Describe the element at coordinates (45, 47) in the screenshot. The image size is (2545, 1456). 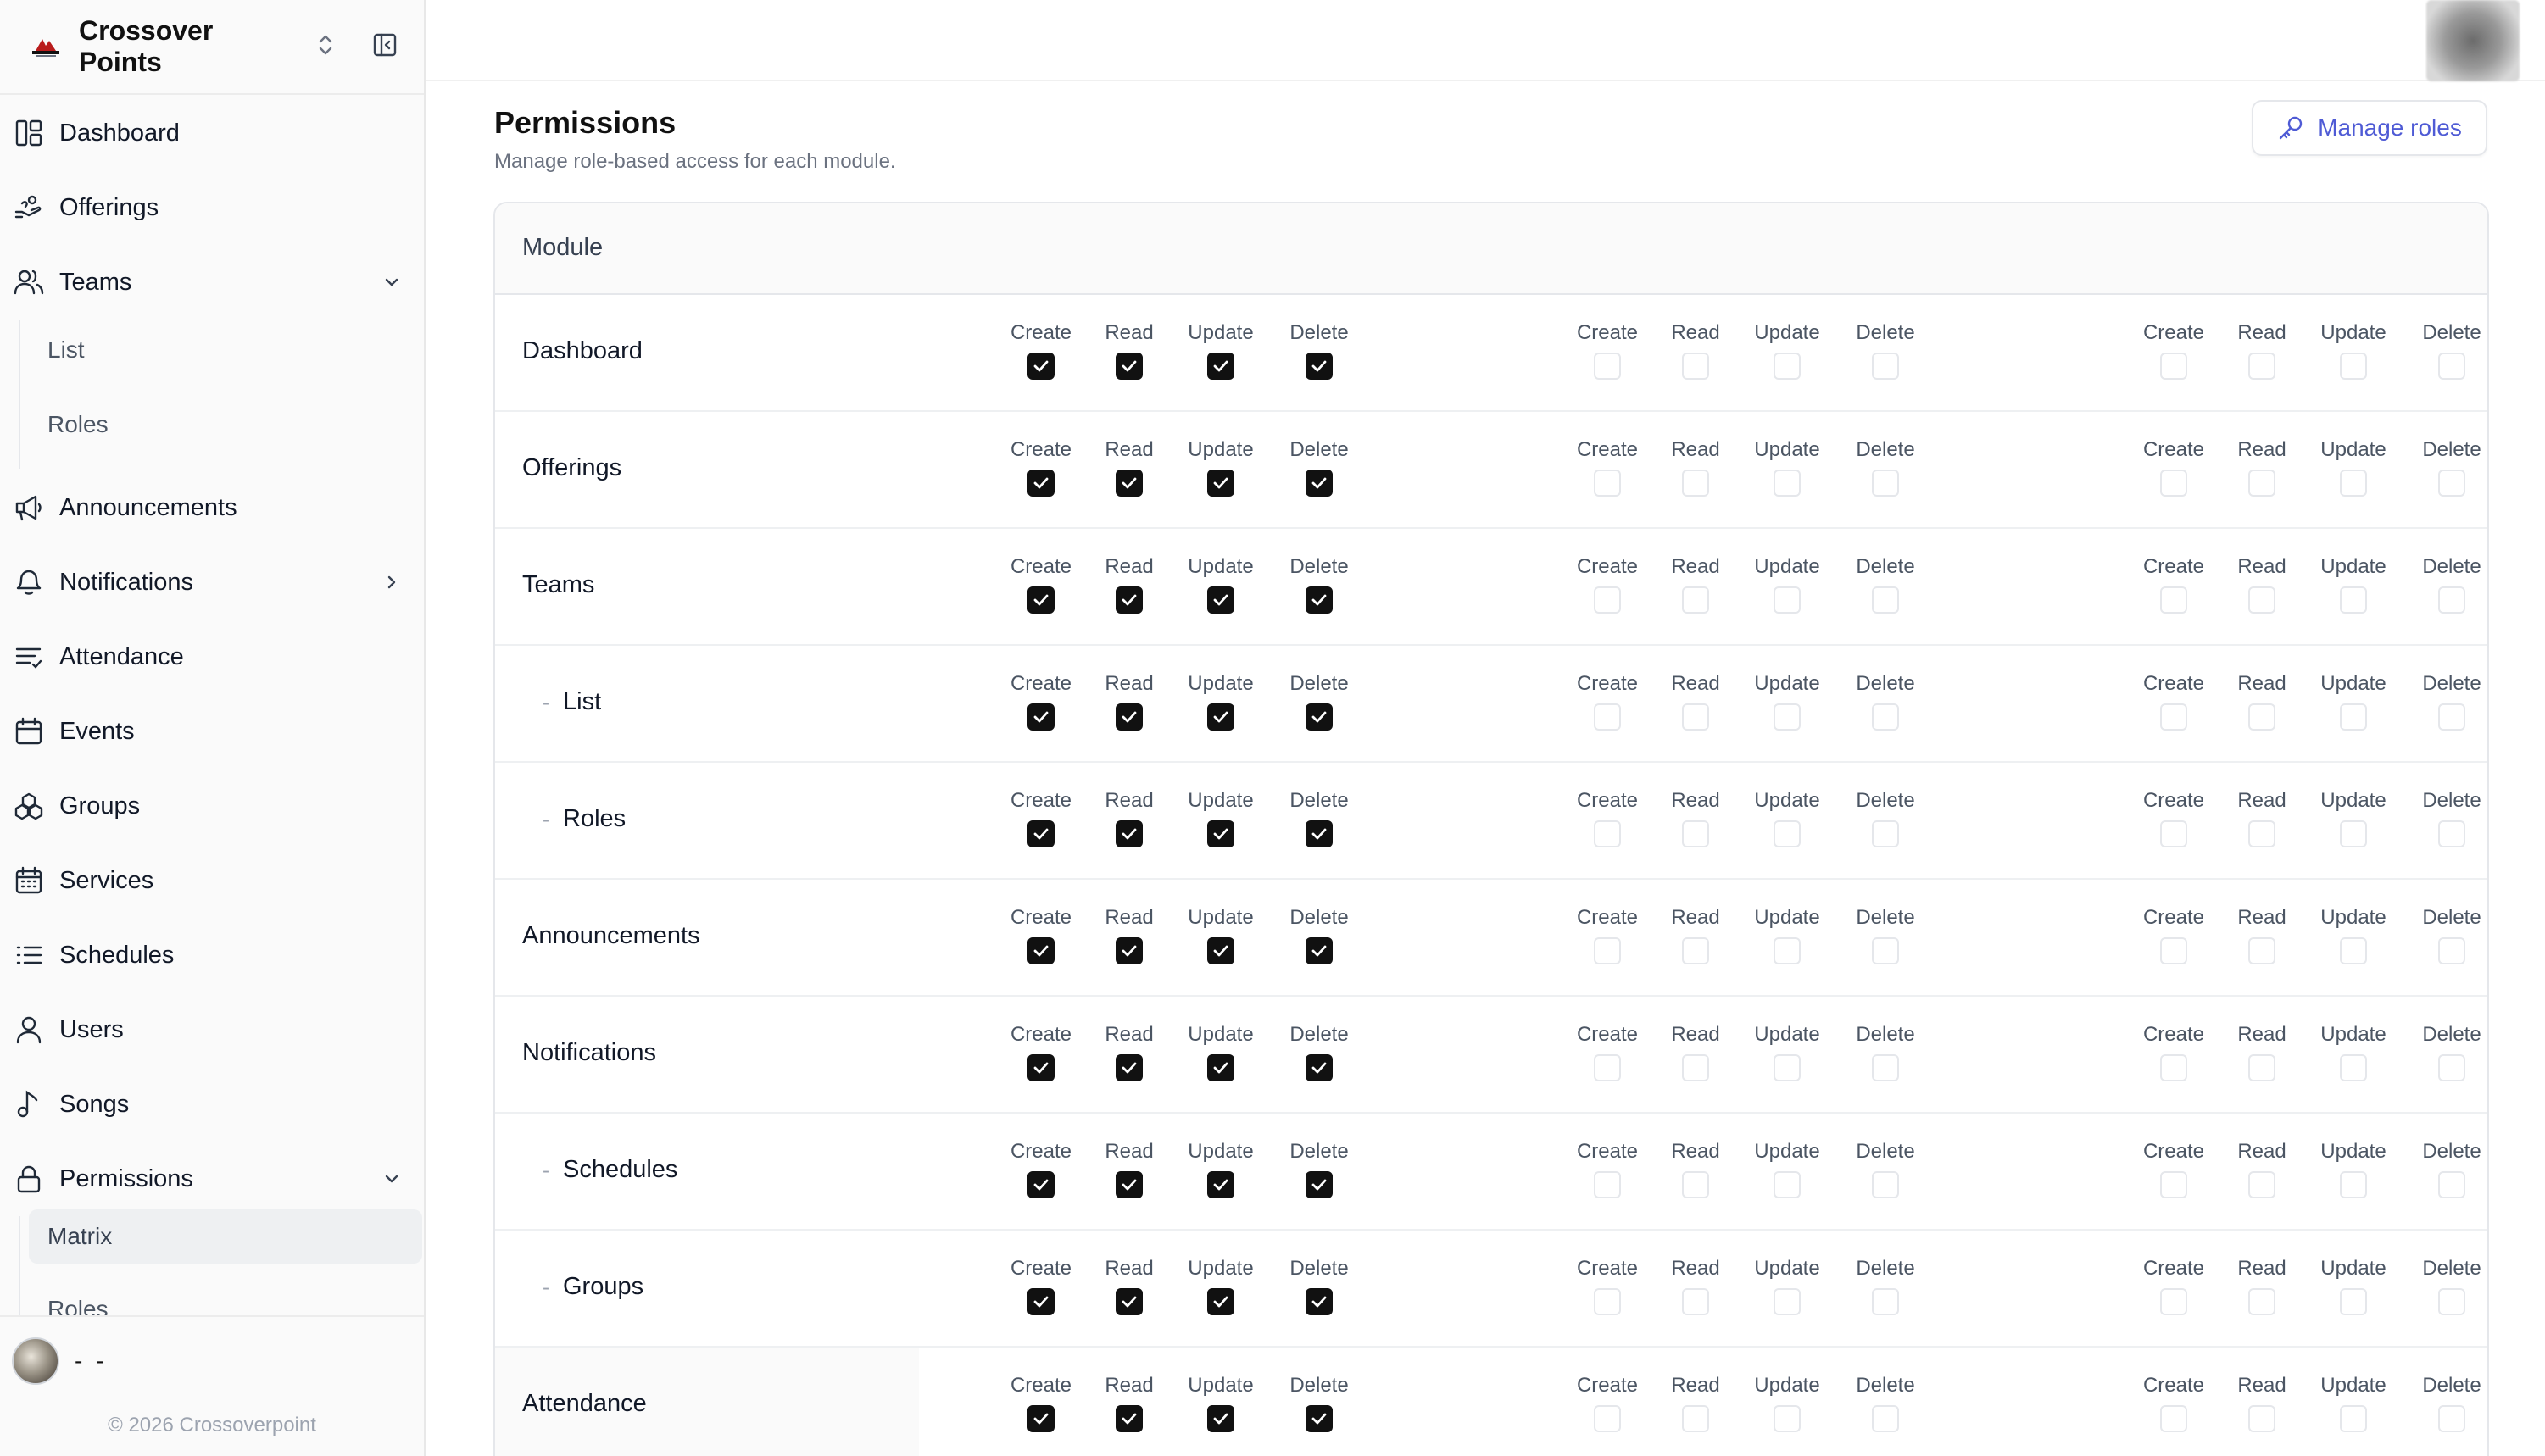
I see `brand-logo-icon` at that location.